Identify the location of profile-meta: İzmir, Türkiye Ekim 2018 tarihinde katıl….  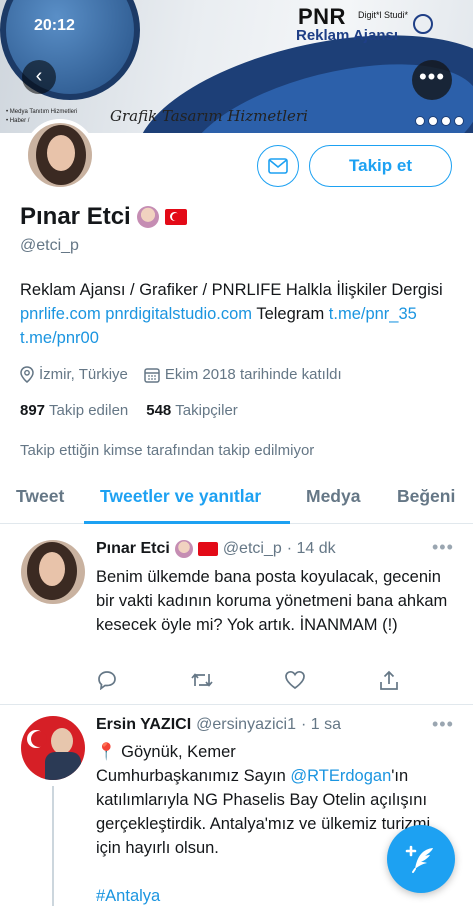
(181, 374).